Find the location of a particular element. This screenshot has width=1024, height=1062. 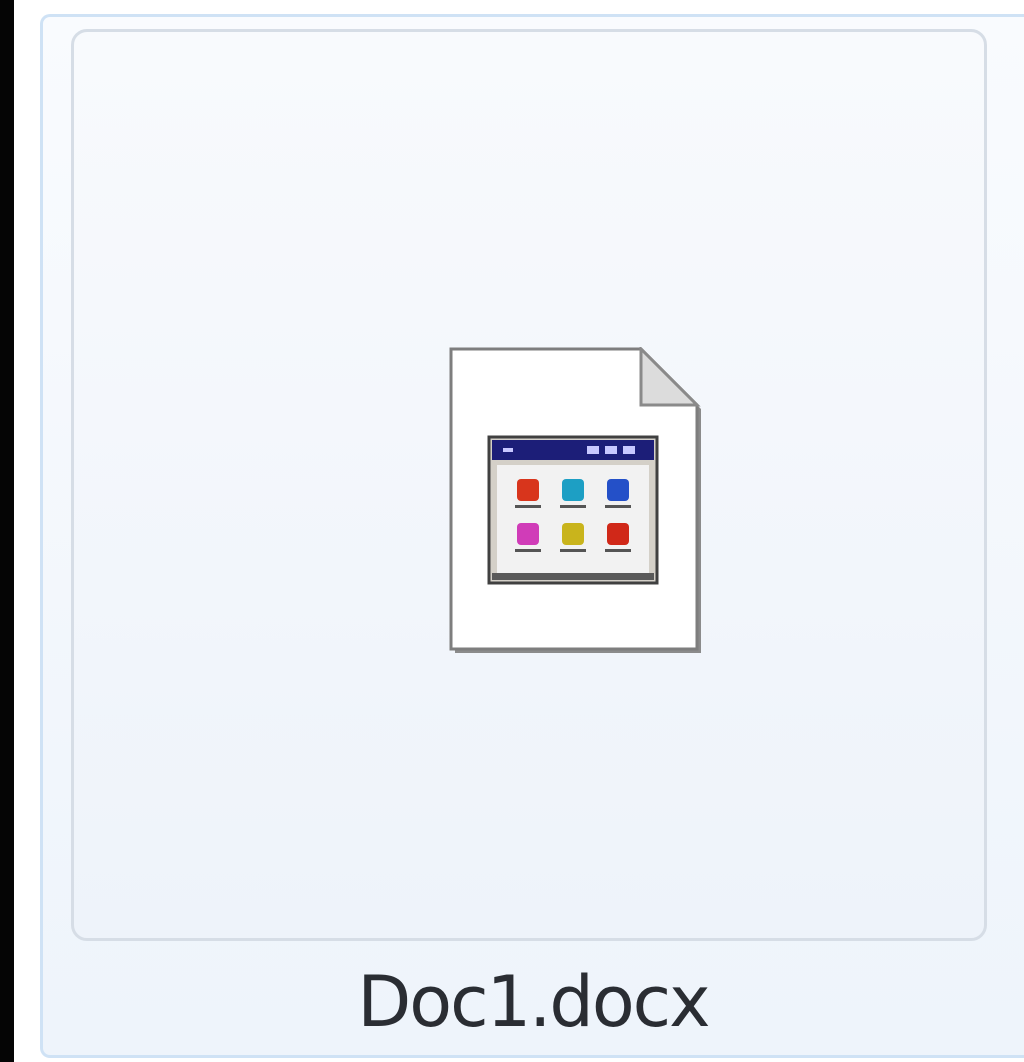

application-file-icon is located at coordinates (577, 502).